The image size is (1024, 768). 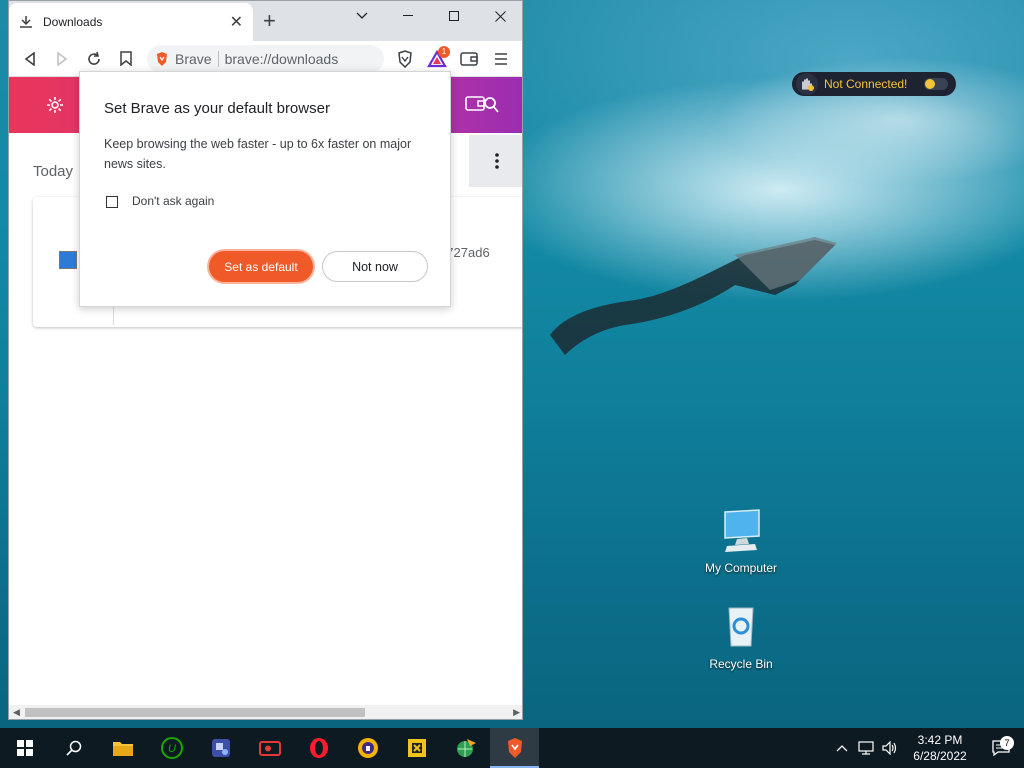 I want to click on windows-logo-icon, so click(x=24, y=748).